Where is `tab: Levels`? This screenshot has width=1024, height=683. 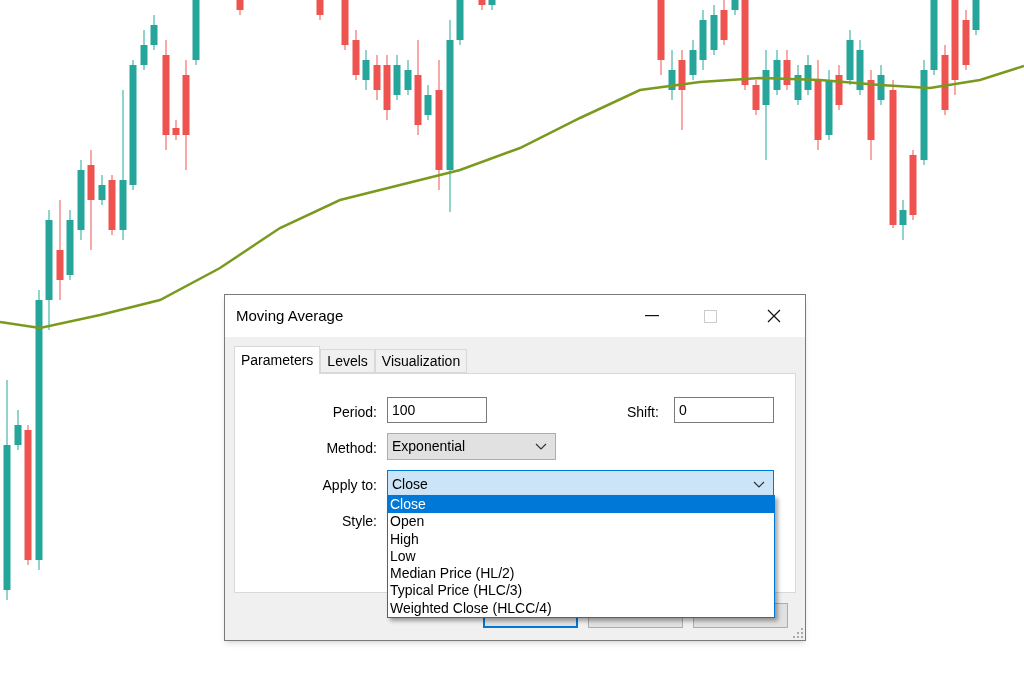
tab: Levels is located at coordinates (347, 361).